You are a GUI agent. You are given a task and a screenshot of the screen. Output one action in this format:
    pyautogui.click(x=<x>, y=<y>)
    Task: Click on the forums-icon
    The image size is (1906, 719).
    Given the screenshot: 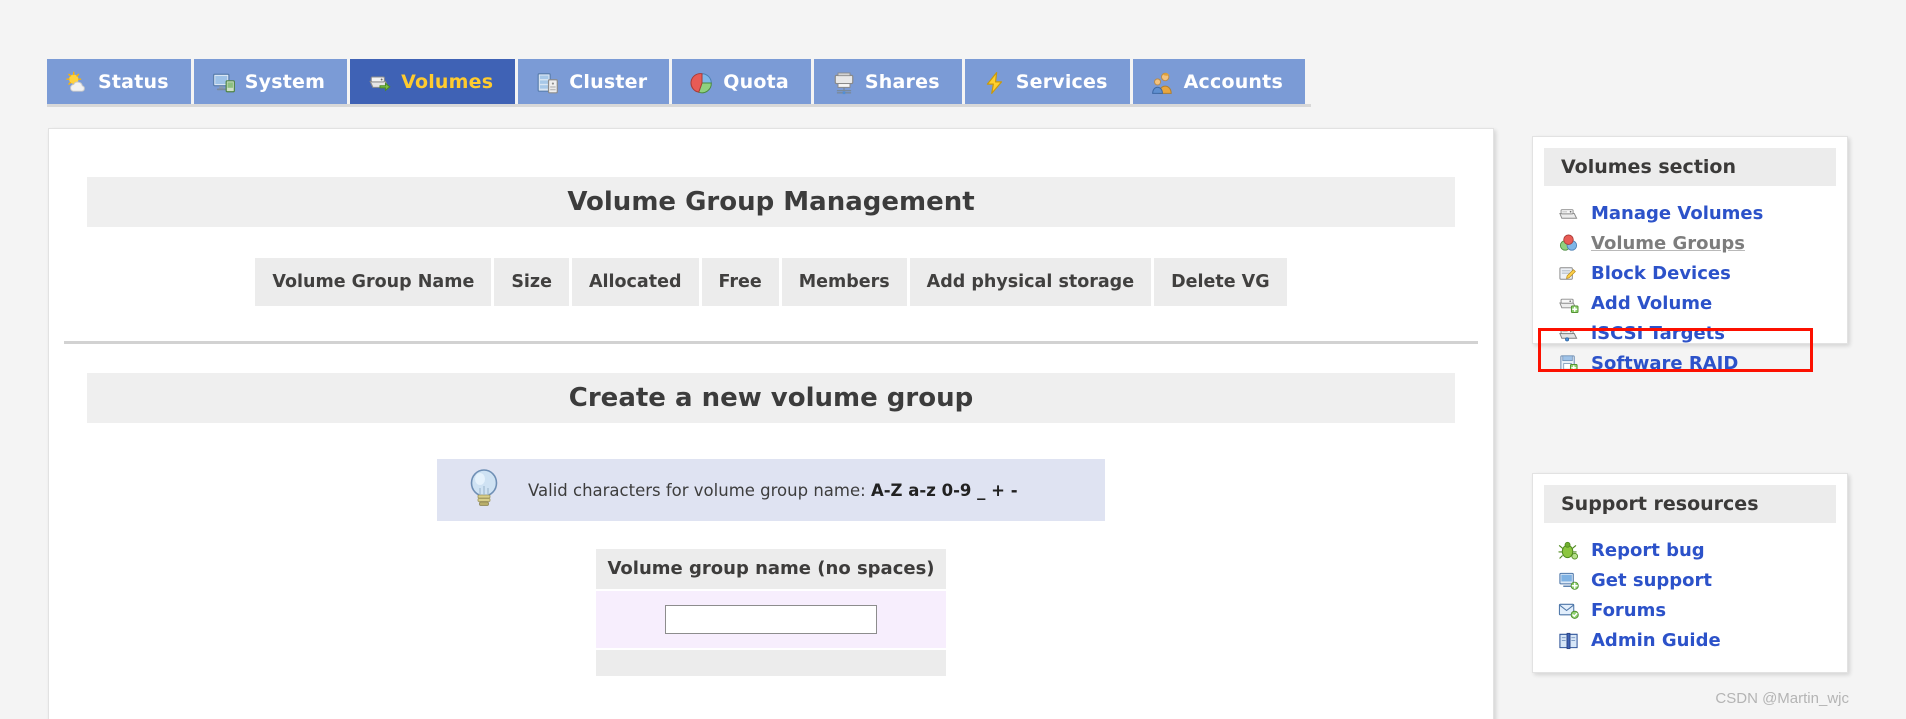 What is the action you would take?
    pyautogui.click(x=1568, y=610)
    